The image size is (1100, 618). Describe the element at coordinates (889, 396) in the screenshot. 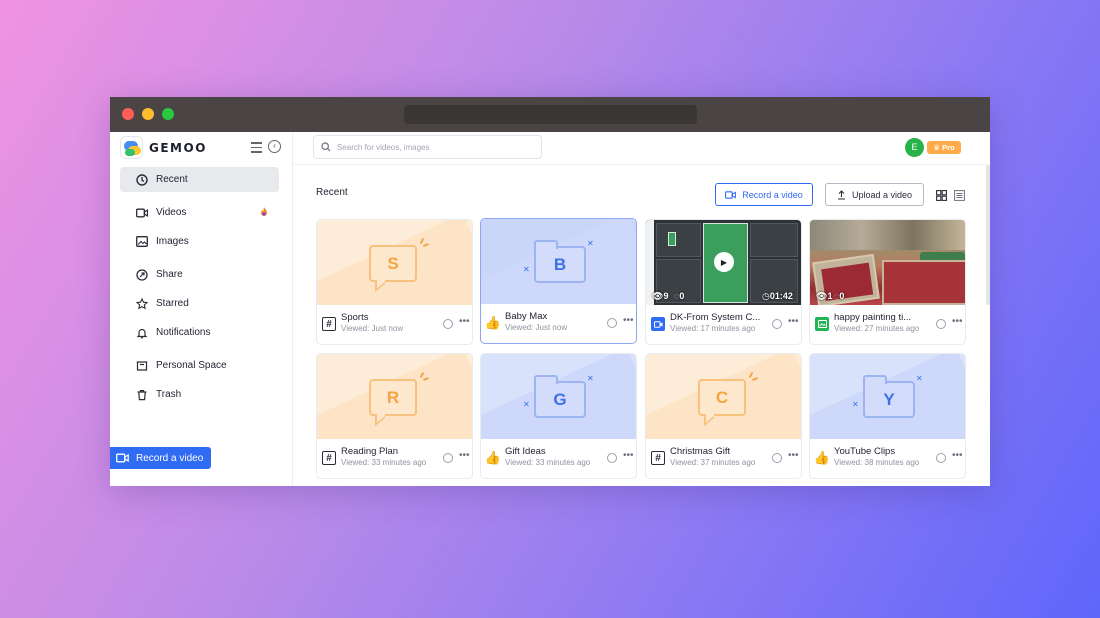

I see `folder-icon: Y` at that location.